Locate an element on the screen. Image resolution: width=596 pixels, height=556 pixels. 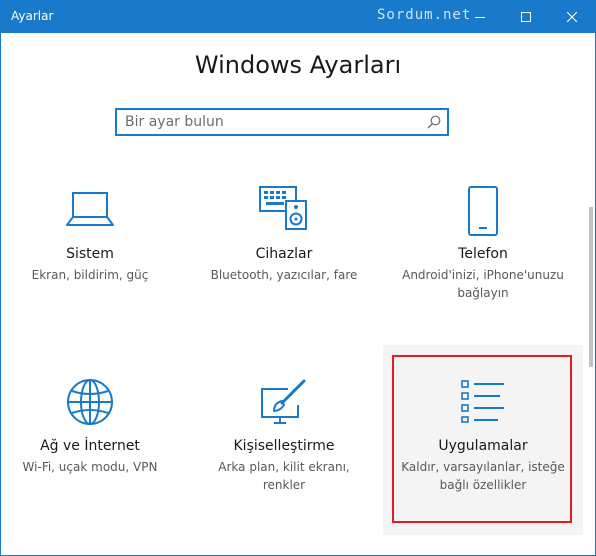
minimize-button is located at coordinates (480, 17).